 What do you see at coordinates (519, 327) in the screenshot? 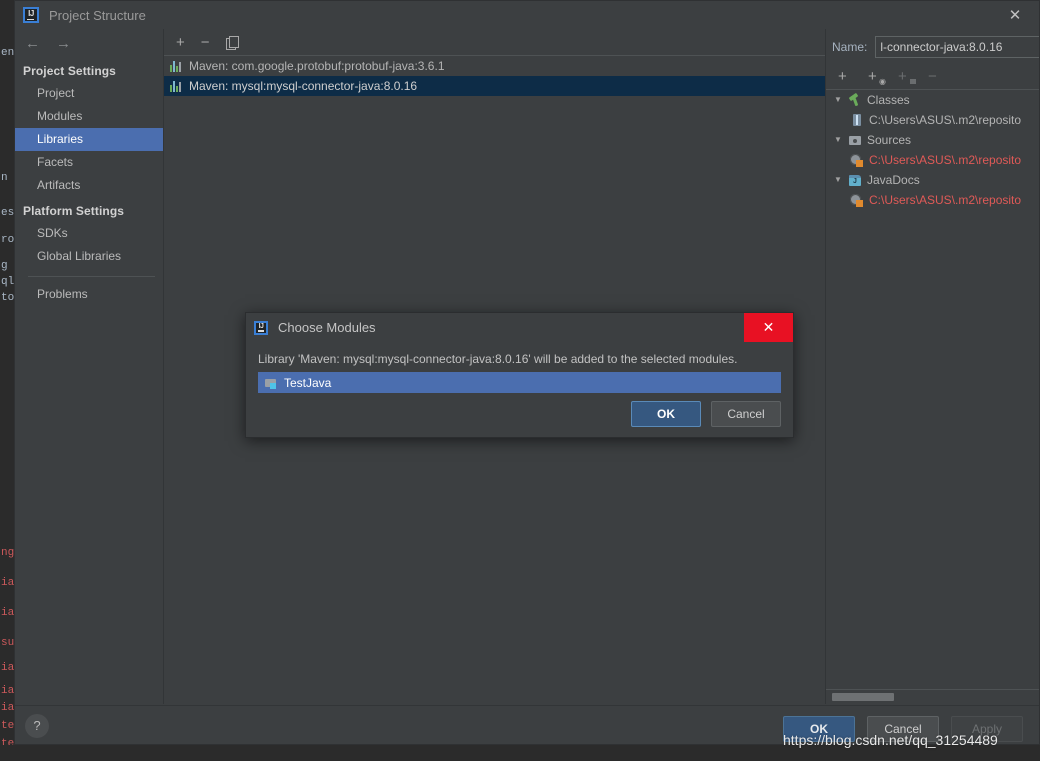
I see `dialog-titlebar: IJ Choose Modules ✕` at bounding box center [519, 327].